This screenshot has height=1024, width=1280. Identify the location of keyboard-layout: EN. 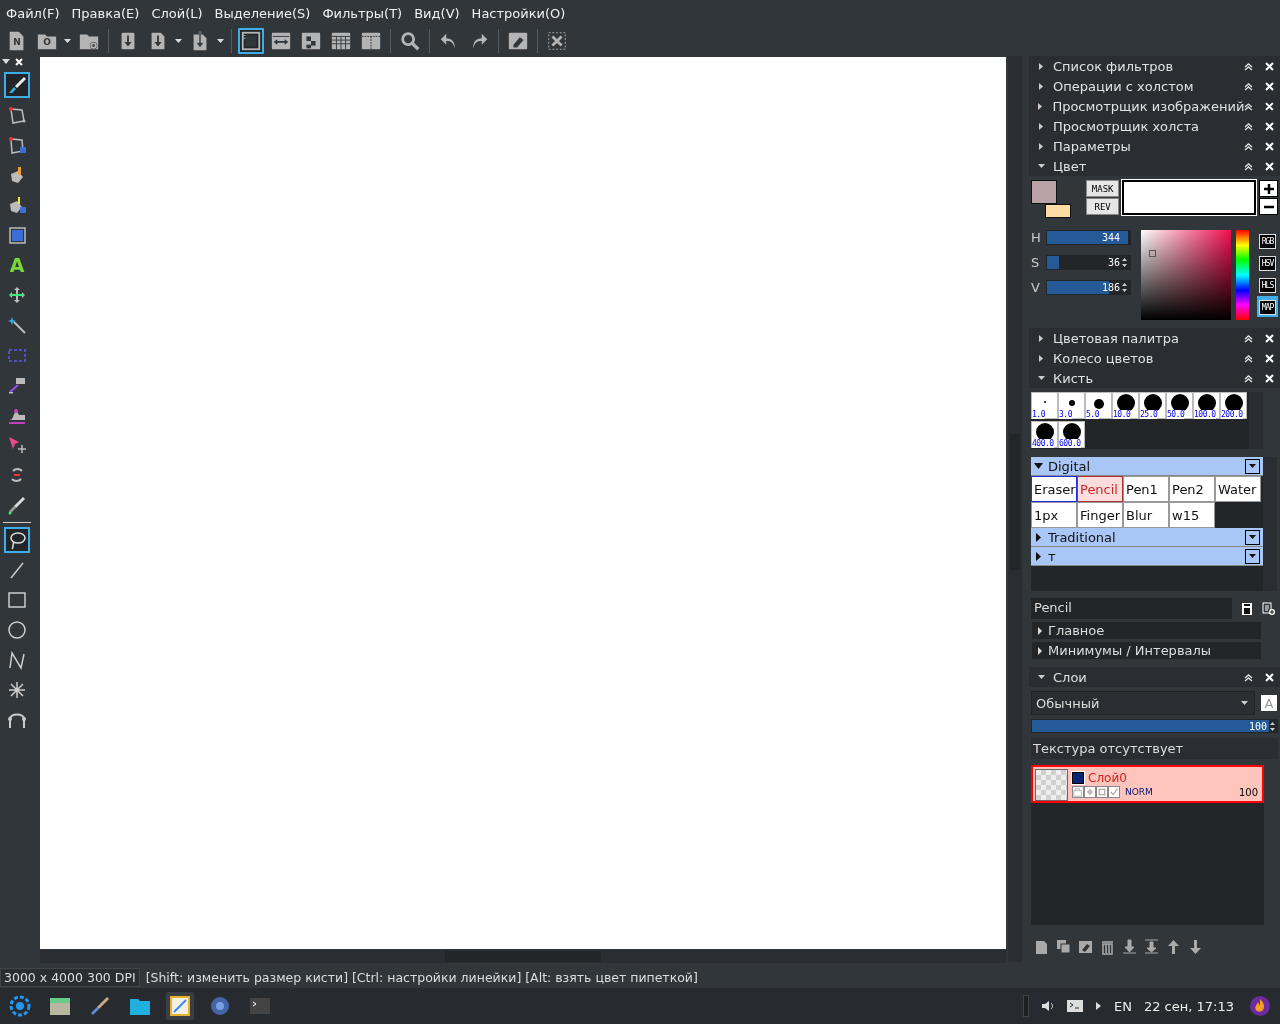
(1123, 1006).